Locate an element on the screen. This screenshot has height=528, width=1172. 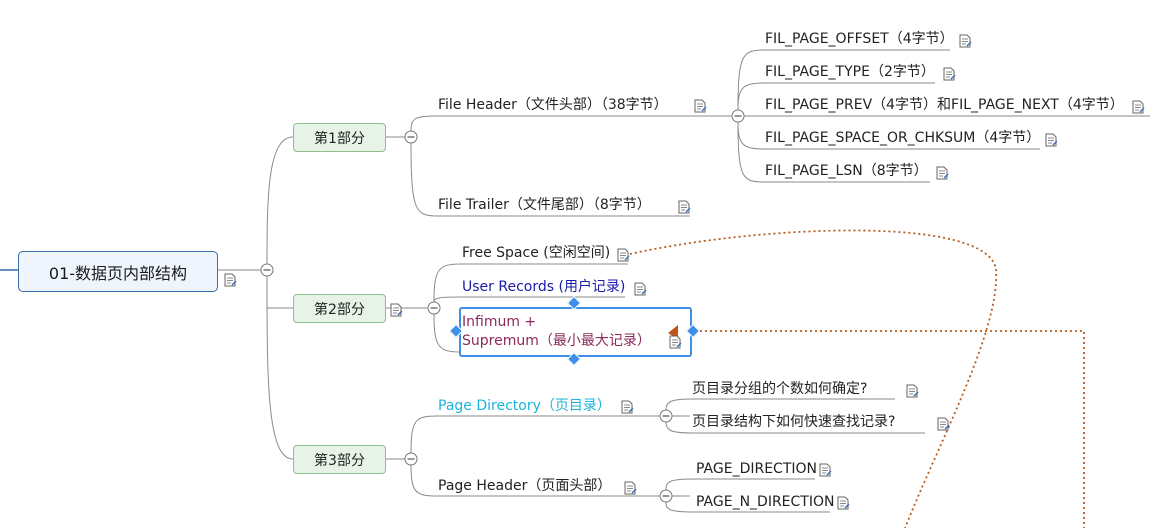
topic-page-direction: PAGE_DIRECTION is located at coordinates (756, 469).